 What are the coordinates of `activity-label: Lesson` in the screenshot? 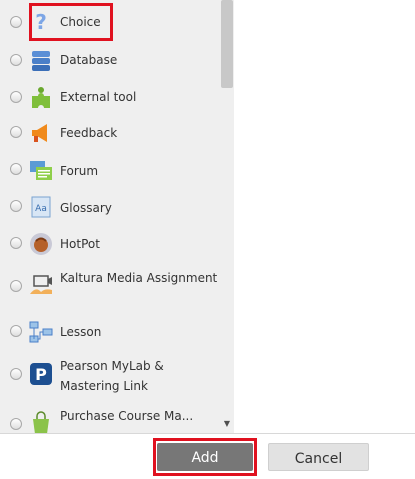 It's located at (81, 332).